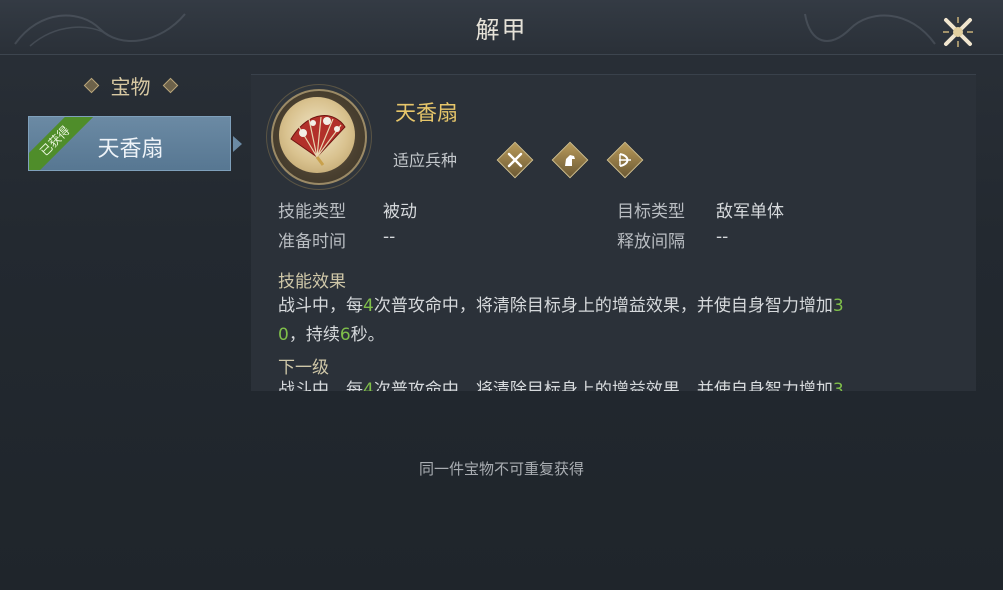 Image resolution: width=1003 pixels, height=590 pixels. I want to click on footer-notice: 同一件宝物不可重复获得, so click(501, 469).